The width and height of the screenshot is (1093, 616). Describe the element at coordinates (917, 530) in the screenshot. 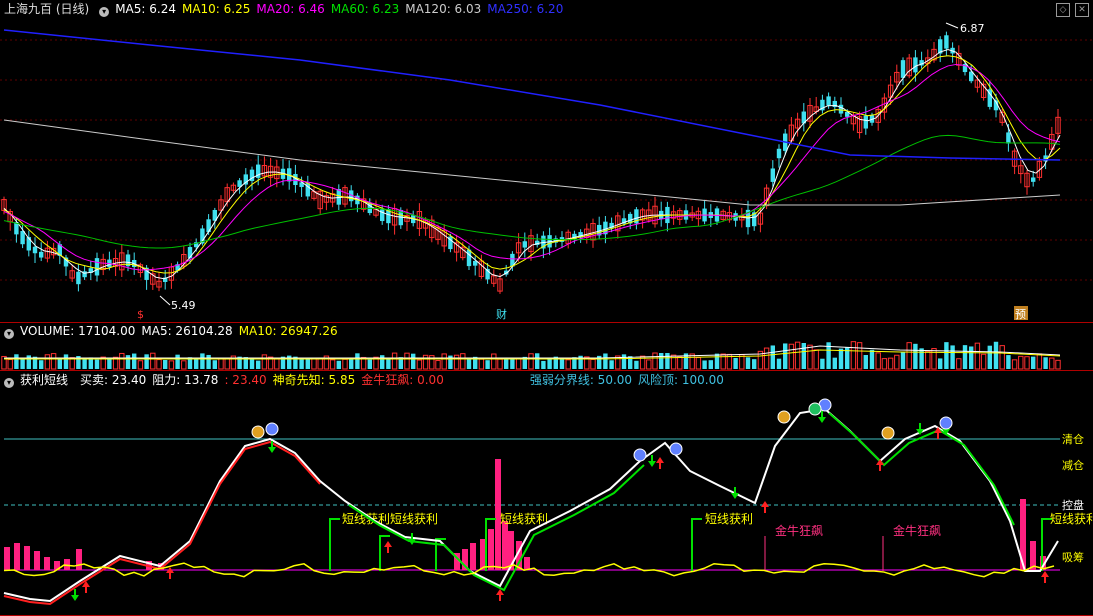

I see `golden-bull-label: 金牛狂飙` at that location.